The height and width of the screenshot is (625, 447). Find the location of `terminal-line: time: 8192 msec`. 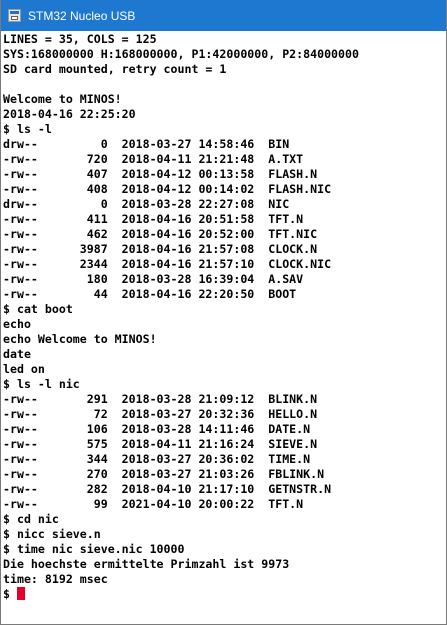

terminal-line: time: 8192 msec is located at coordinates (55, 579).